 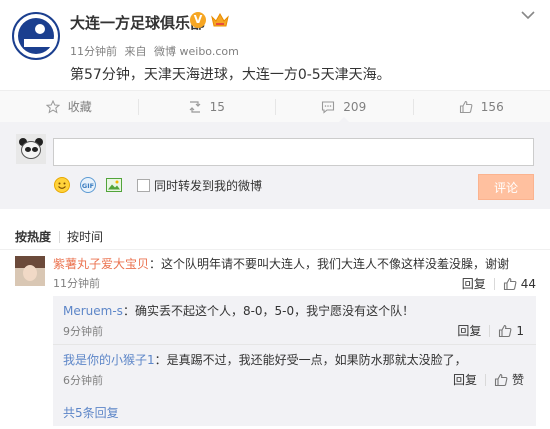 I want to click on submit-comment-button: 评论, so click(x=506, y=187).